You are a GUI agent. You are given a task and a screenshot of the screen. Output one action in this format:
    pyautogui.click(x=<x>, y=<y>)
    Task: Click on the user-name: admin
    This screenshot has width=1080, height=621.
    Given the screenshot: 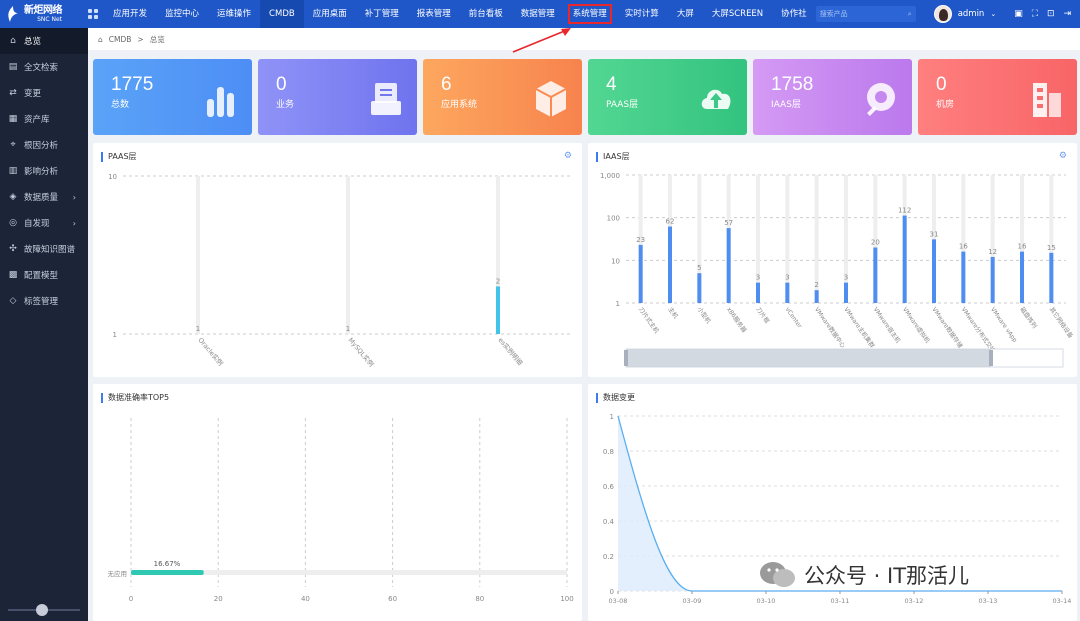 What is the action you would take?
    pyautogui.click(x=971, y=14)
    